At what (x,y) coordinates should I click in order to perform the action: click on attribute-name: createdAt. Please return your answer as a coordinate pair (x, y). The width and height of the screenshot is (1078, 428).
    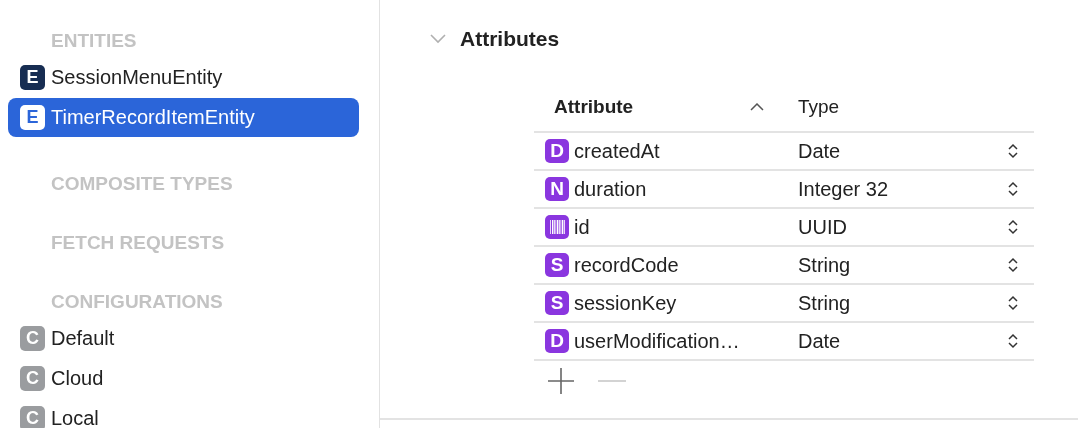
    Looking at the image, I should click on (617, 151).